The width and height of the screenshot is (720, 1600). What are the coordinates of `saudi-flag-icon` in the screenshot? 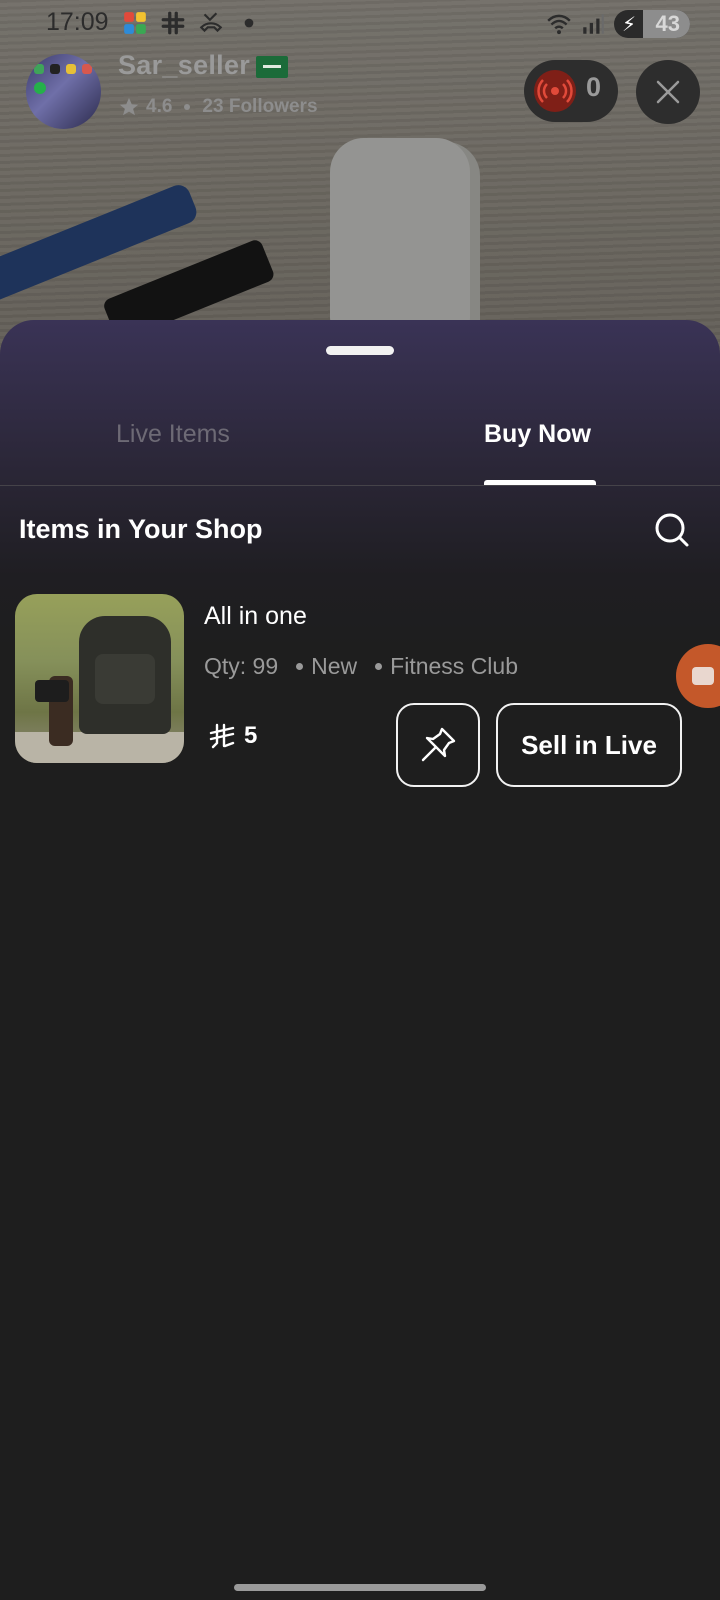 It's located at (272, 67).